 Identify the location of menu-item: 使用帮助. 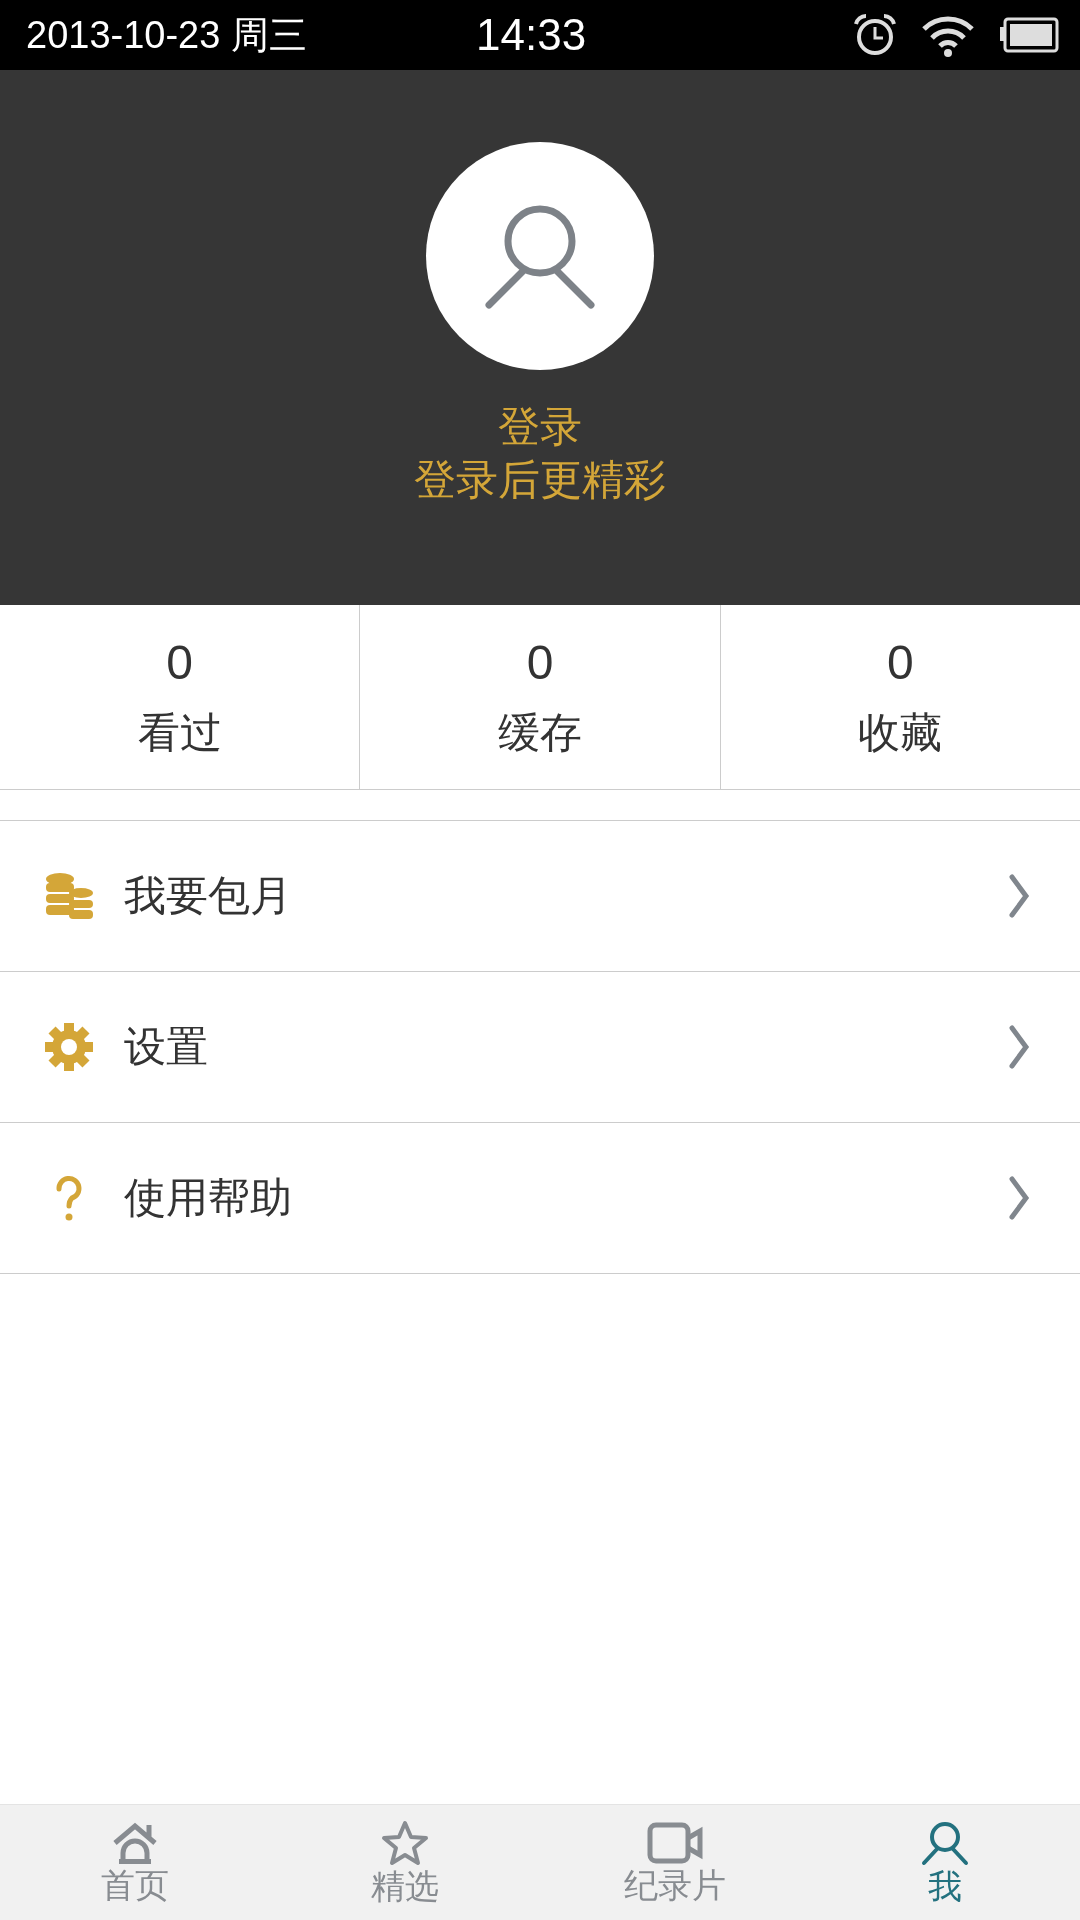
(540, 1198).